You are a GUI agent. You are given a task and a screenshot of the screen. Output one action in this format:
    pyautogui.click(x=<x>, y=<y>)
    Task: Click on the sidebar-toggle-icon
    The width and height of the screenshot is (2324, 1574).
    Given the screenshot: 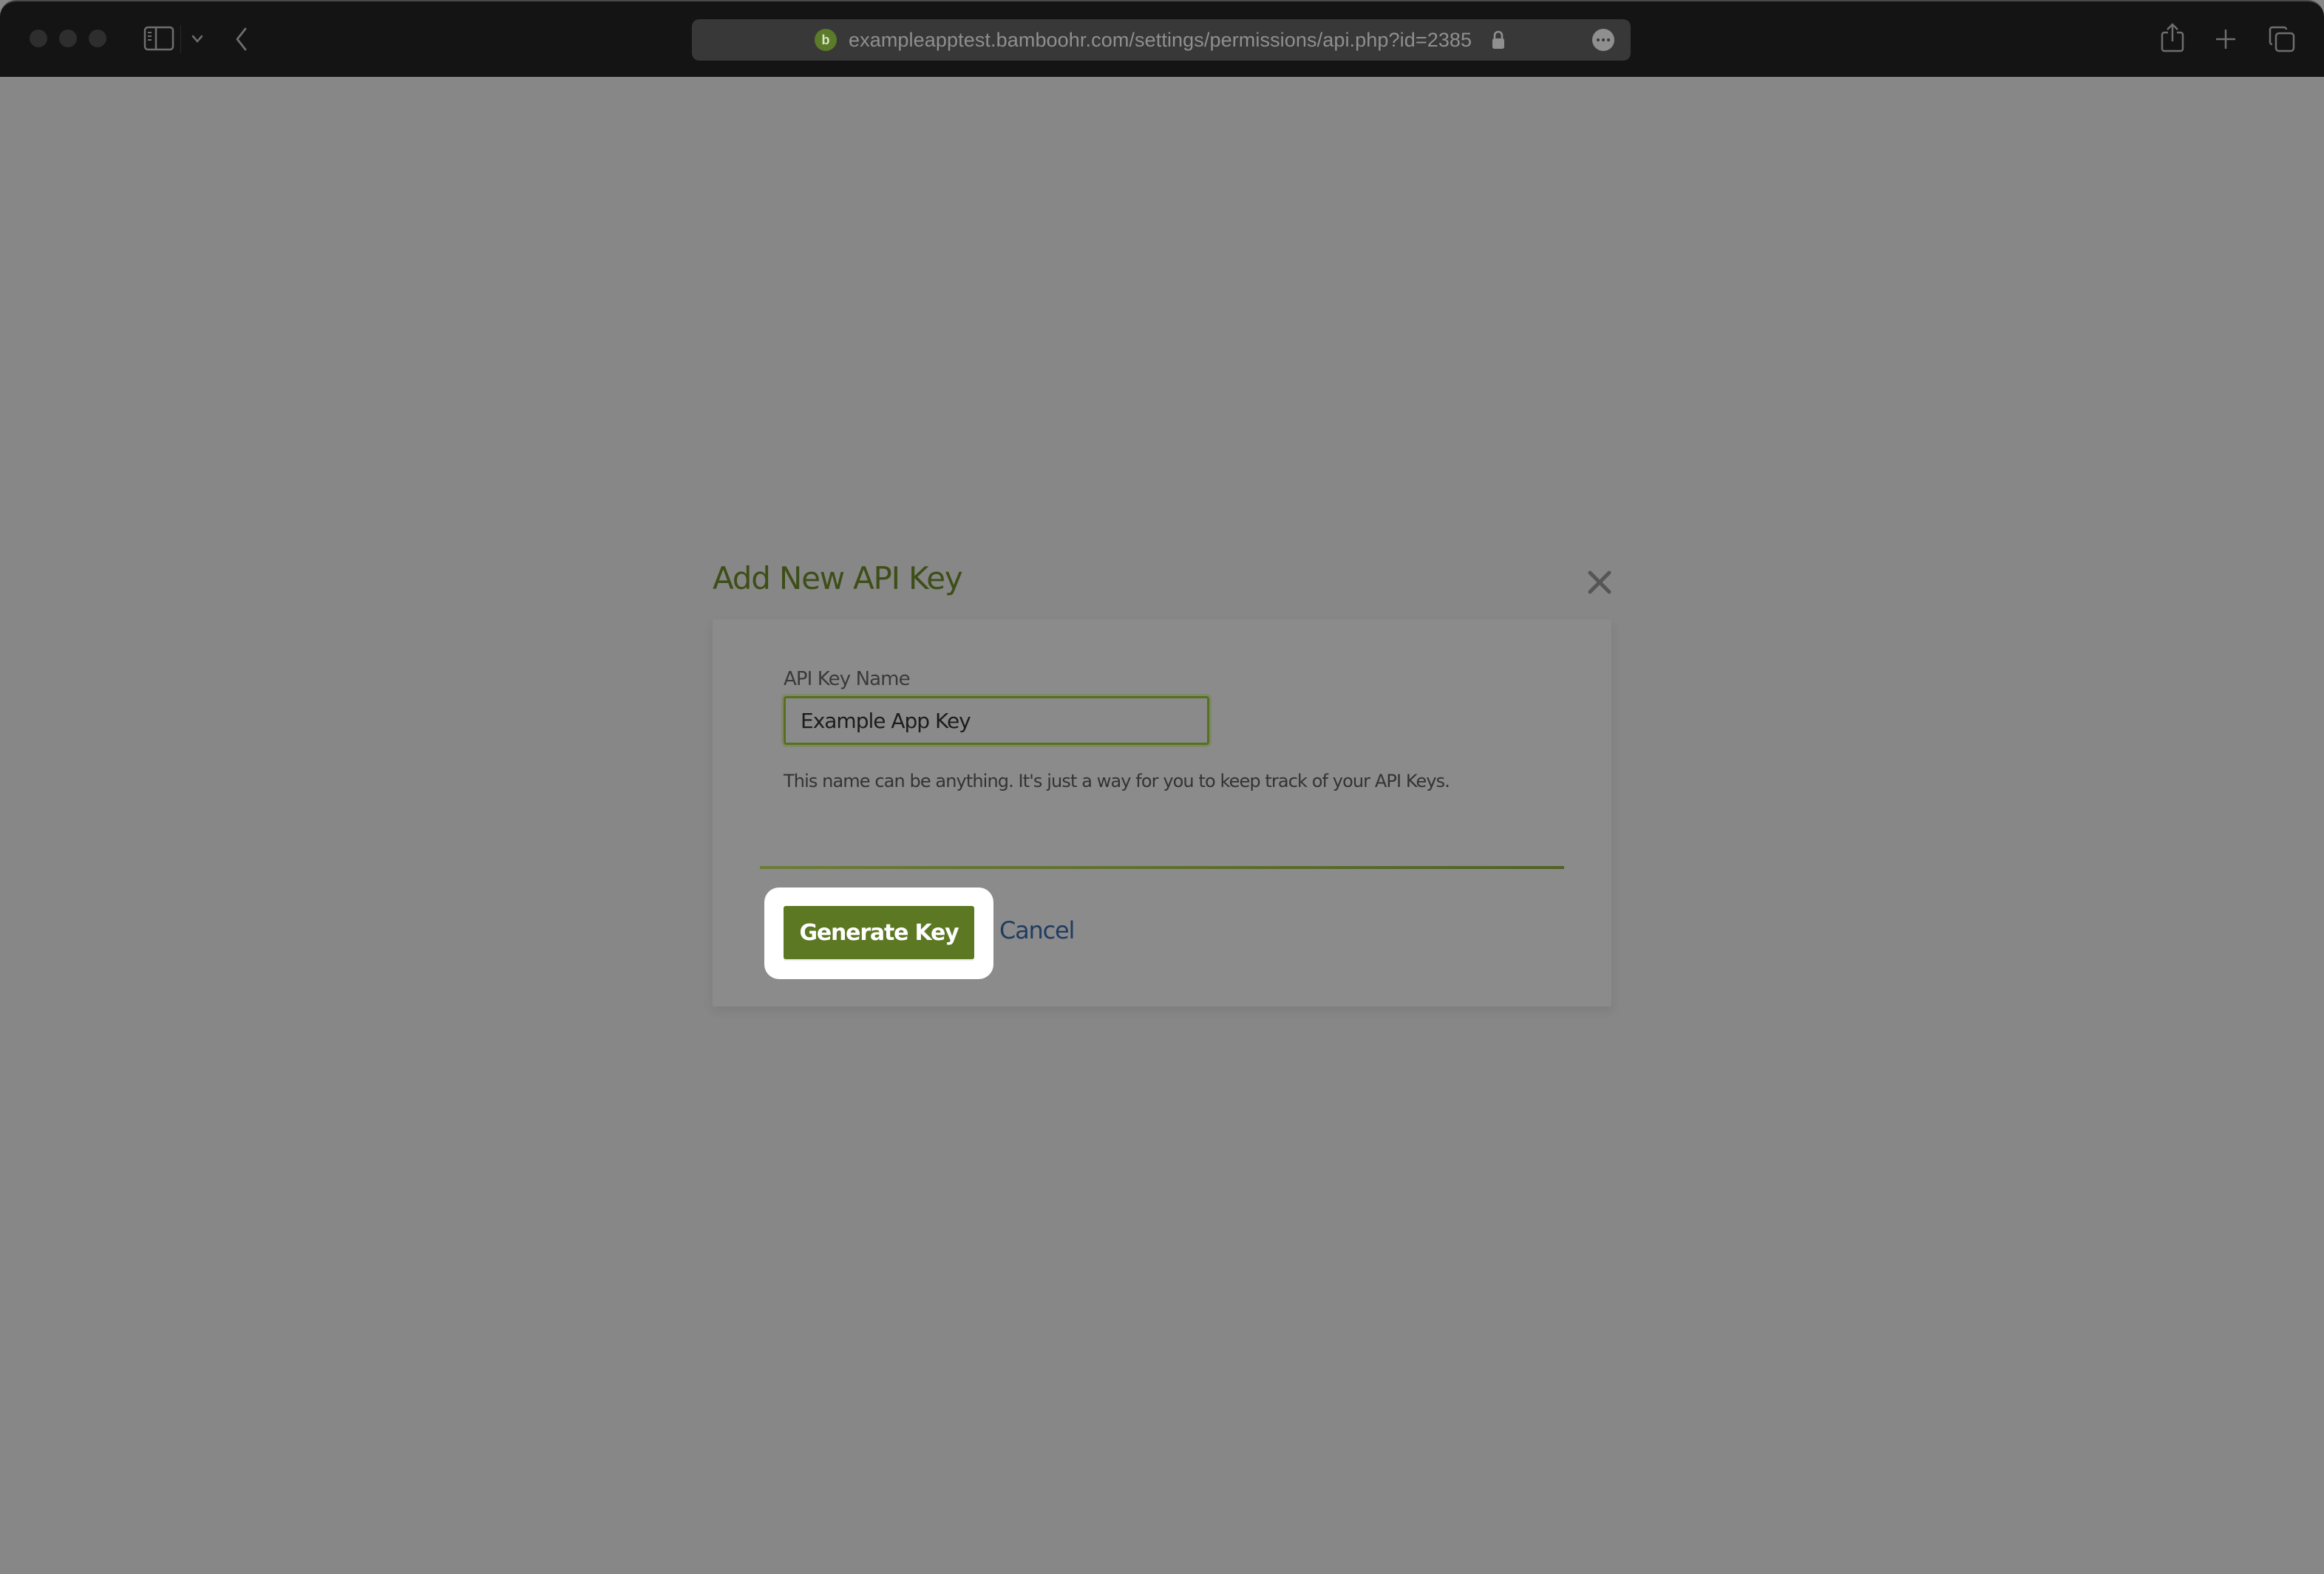 What is the action you would take?
    pyautogui.click(x=159, y=39)
    